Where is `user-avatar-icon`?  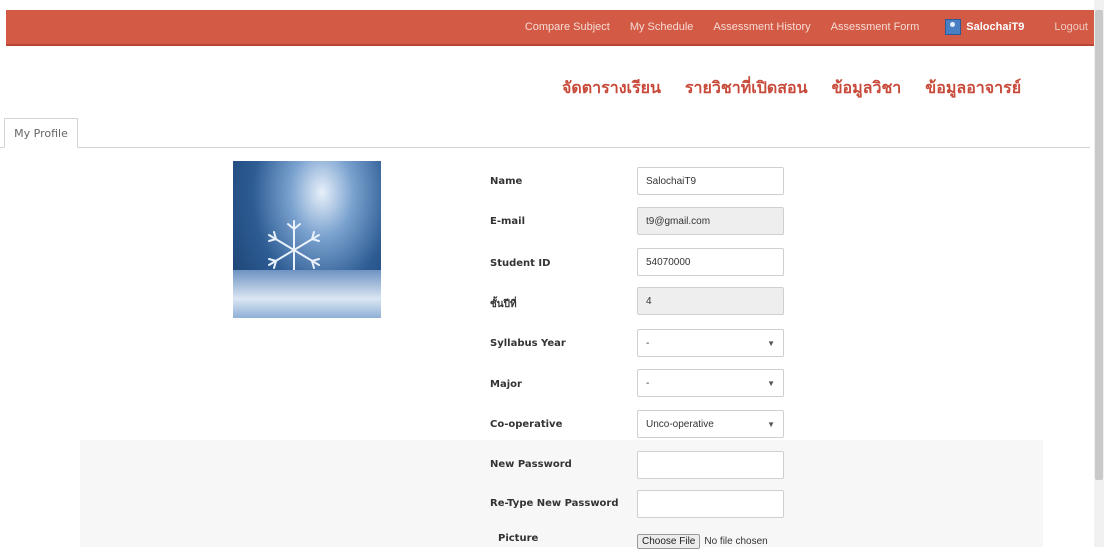
user-avatar-icon is located at coordinates (953, 27).